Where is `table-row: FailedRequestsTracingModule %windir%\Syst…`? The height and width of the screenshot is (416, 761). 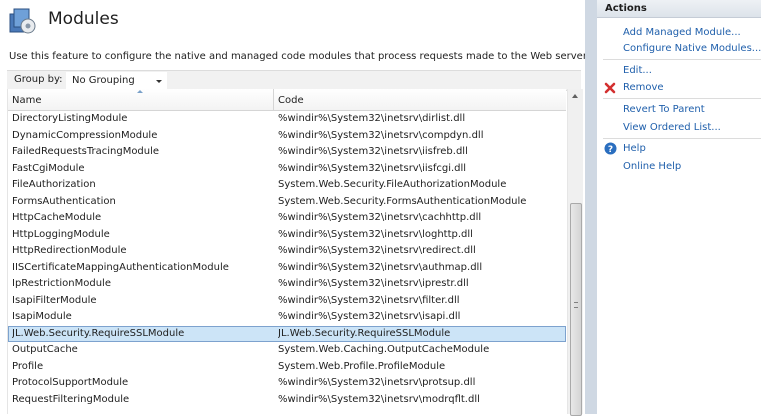 table-row: FailedRequestsTracingModule %windir%\Syst… is located at coordinates (287, 152).